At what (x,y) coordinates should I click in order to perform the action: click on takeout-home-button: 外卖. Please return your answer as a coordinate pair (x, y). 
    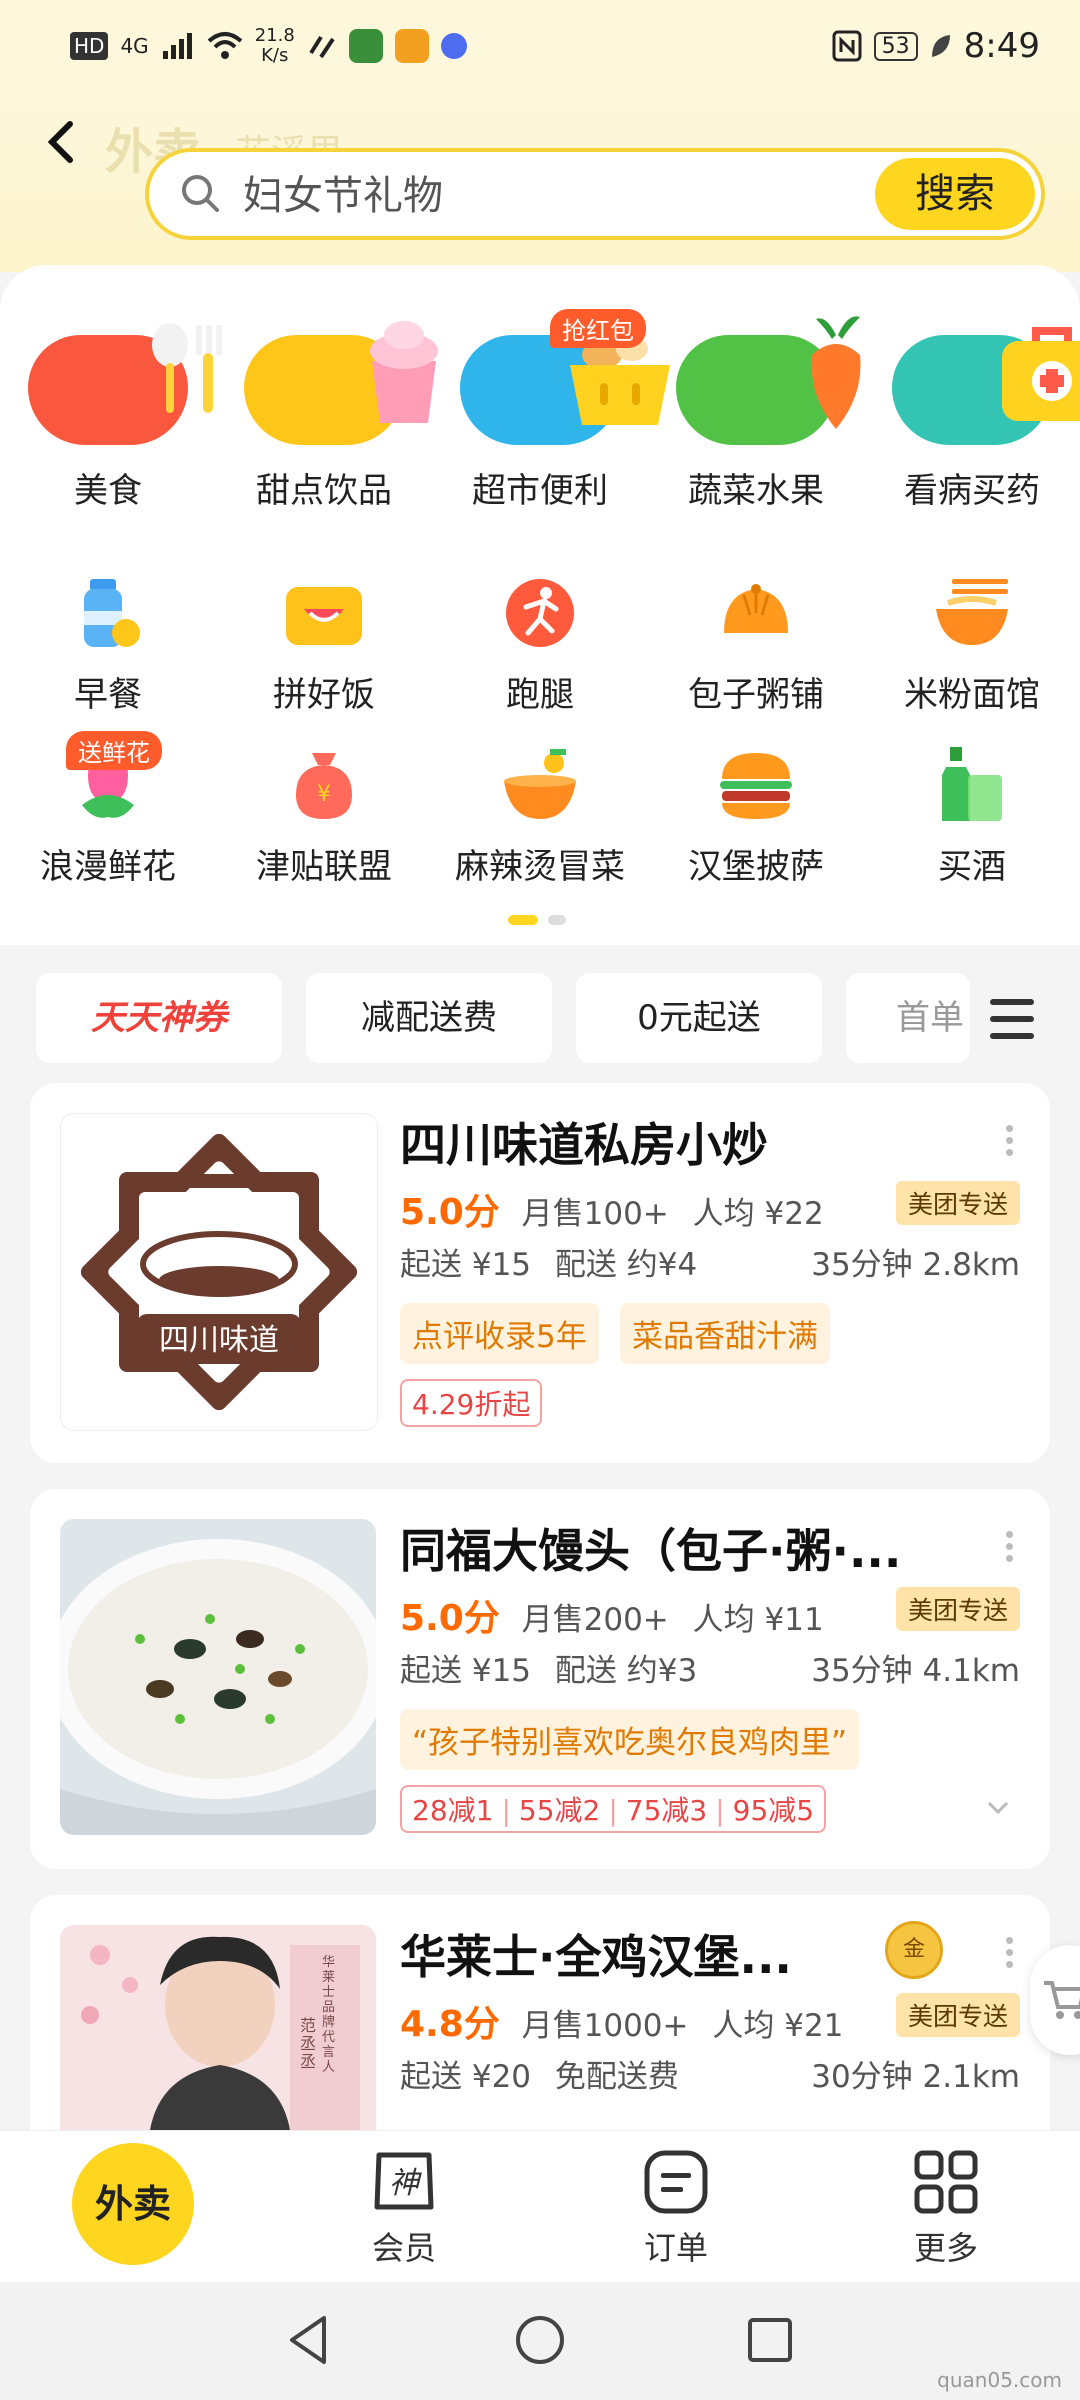
    Looking at the image, I should click on (133, 2204).